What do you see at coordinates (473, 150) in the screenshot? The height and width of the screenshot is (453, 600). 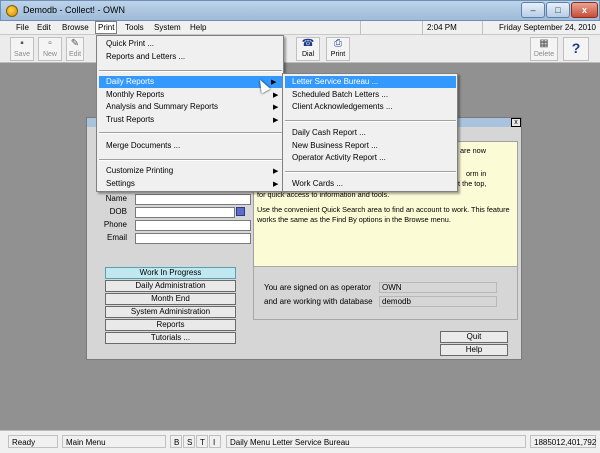 I see `message-fragment: are now` at bounding box center [473, 150].